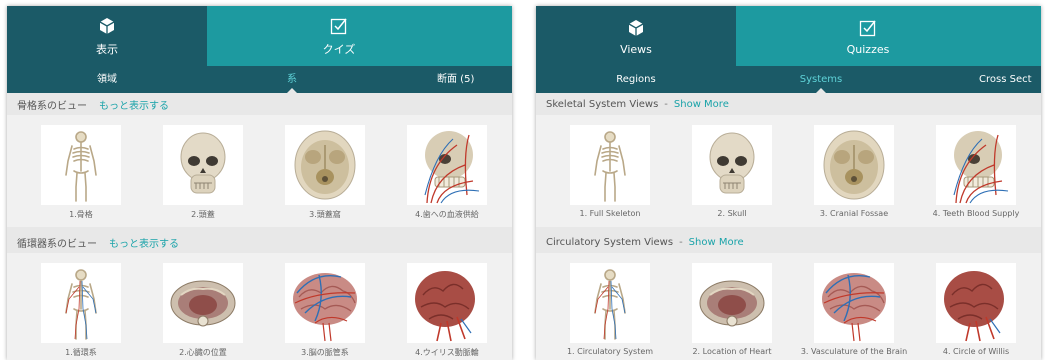 This screenshot has height=360, width=1045. I want to click on tab-quizzes-label: クイズ, so click(339, 49).